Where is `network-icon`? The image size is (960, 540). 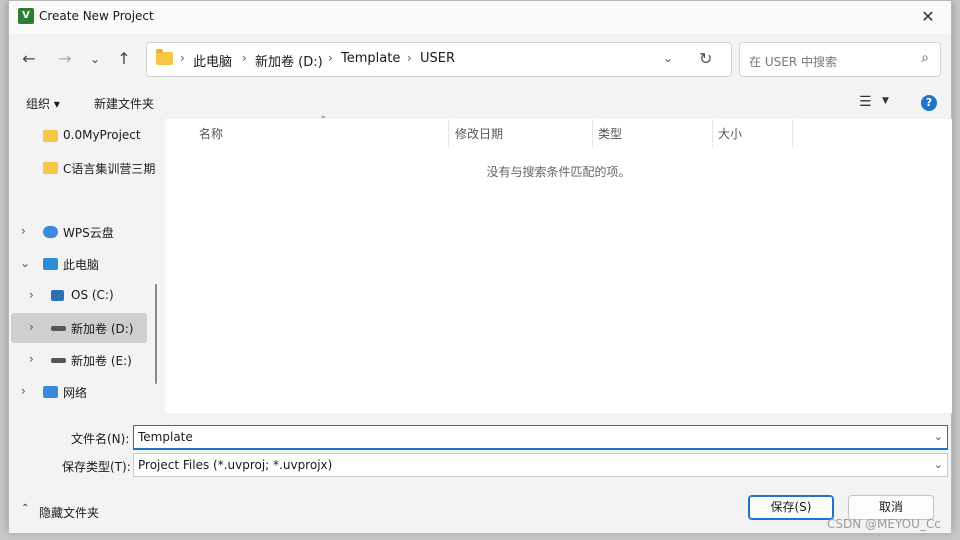
network-icon is located at coordinates (50, 392).